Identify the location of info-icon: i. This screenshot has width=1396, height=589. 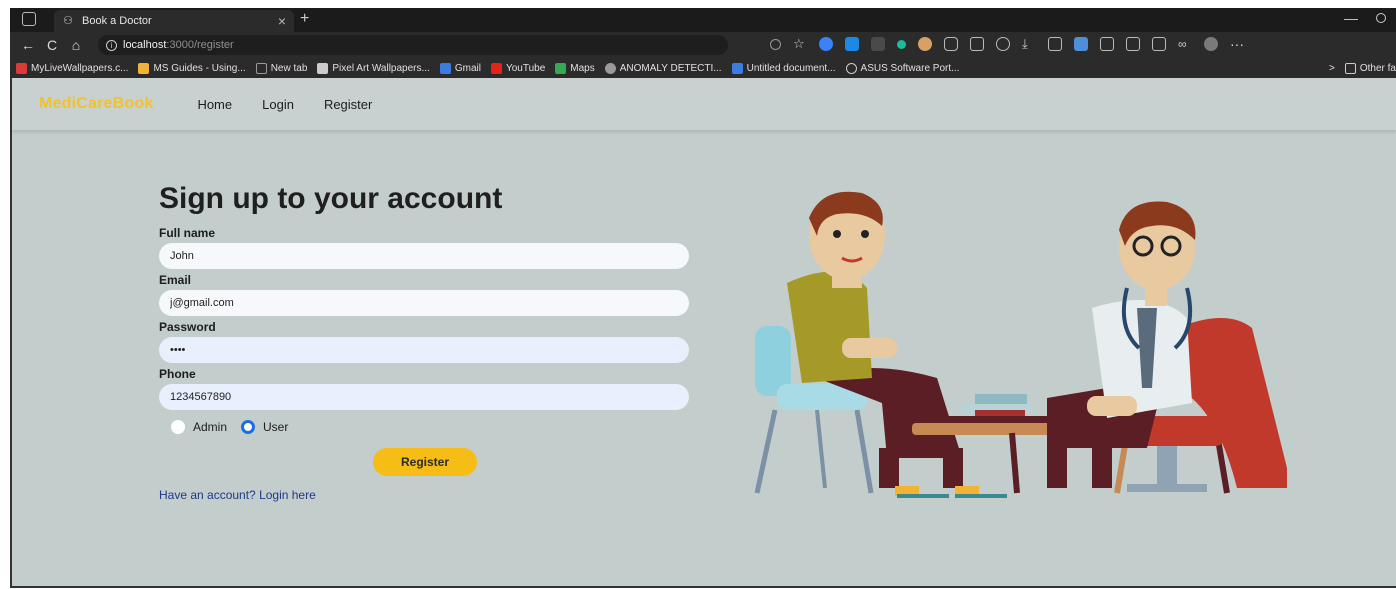
(111, 45).